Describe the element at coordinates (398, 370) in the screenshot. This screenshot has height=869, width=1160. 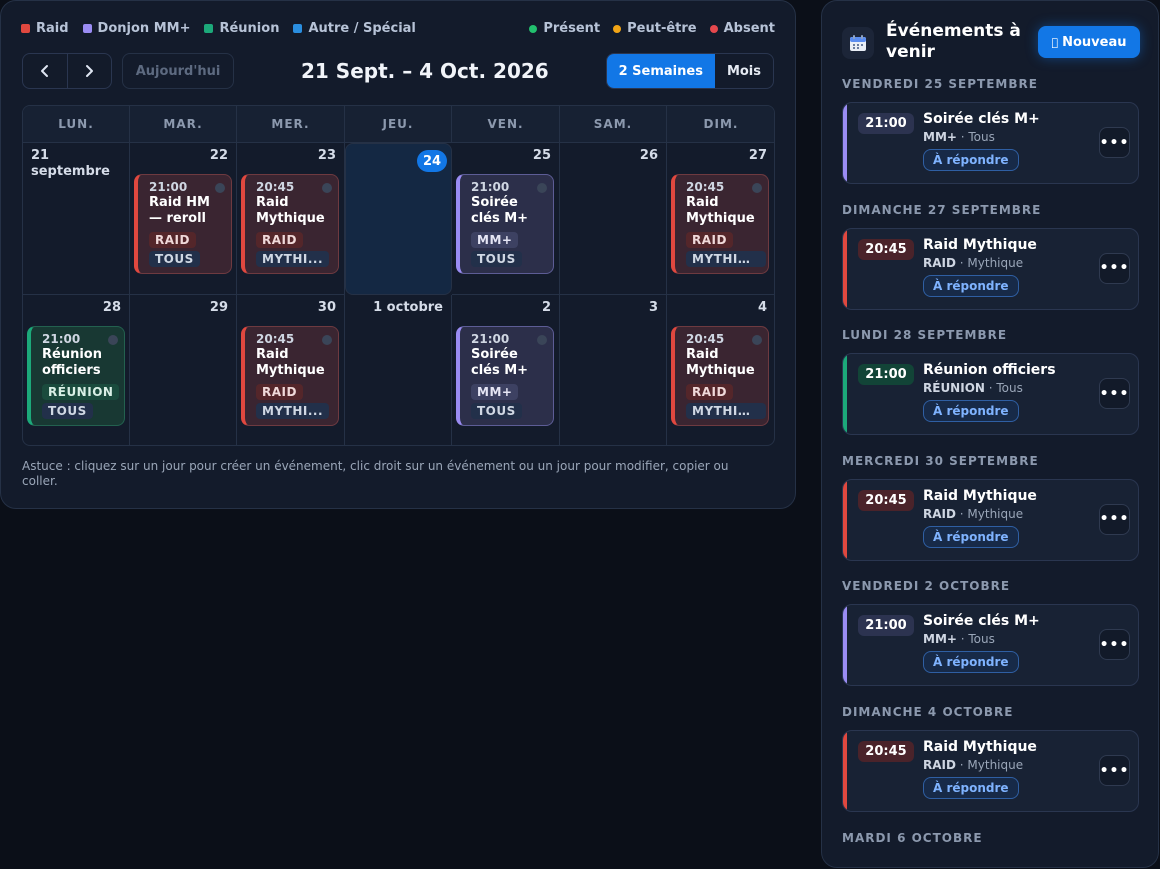
I see `day-cell: 1 octobre` at that location.